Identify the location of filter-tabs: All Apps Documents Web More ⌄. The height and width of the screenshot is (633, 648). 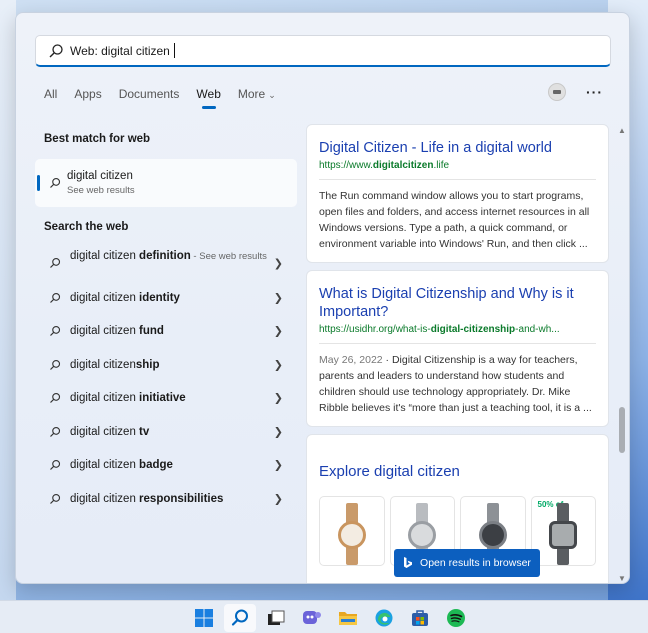
(168, 97).